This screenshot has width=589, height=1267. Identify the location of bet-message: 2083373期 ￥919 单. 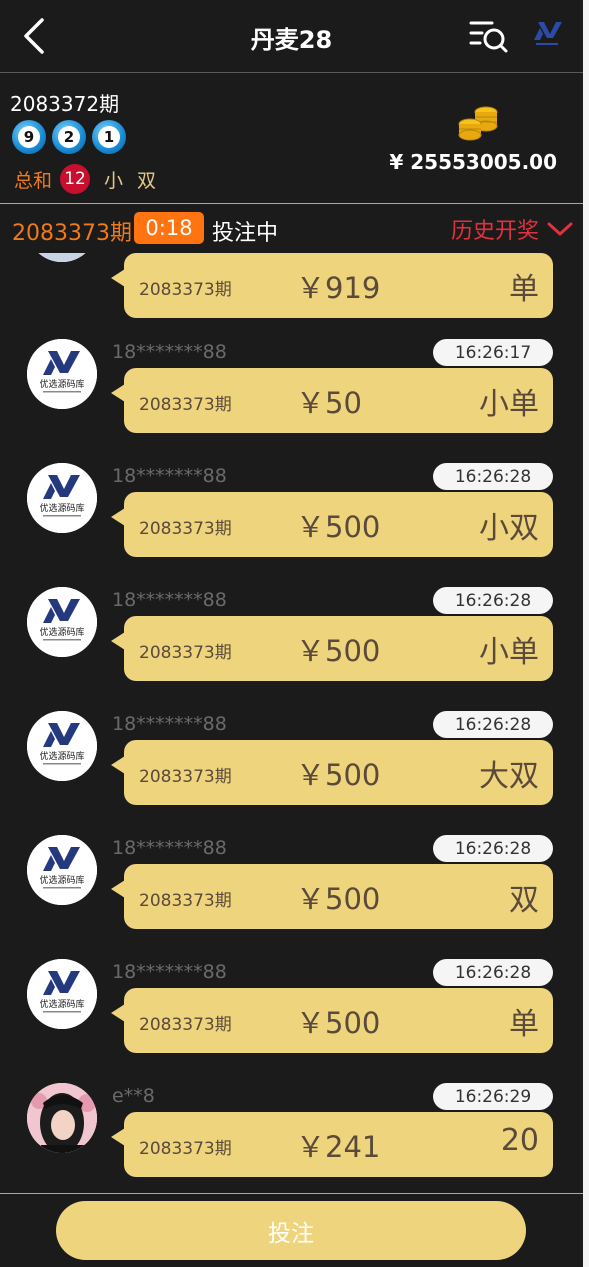
(291, 300).